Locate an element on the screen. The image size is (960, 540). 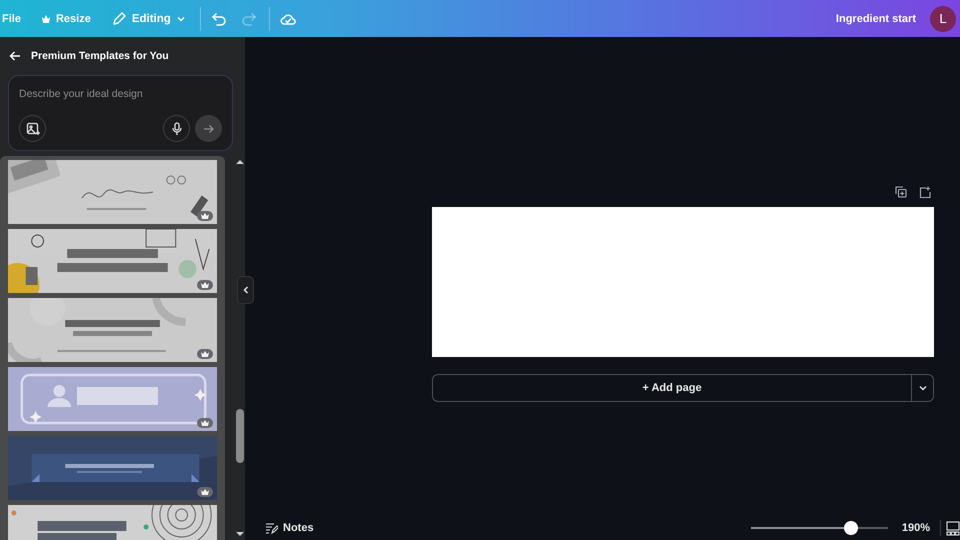
arrow-right-icon is located at coordinates (208, 128).